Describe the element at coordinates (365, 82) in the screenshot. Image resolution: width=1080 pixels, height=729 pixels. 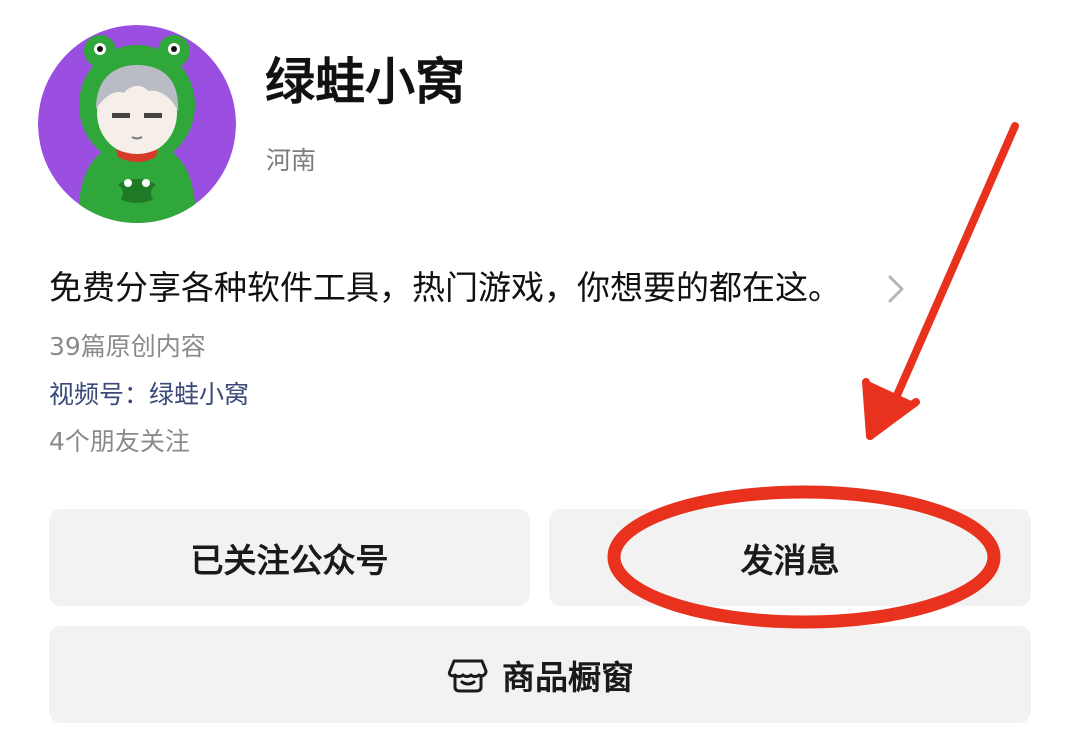
I see `account-name: 绿蛙小窝` at that location.